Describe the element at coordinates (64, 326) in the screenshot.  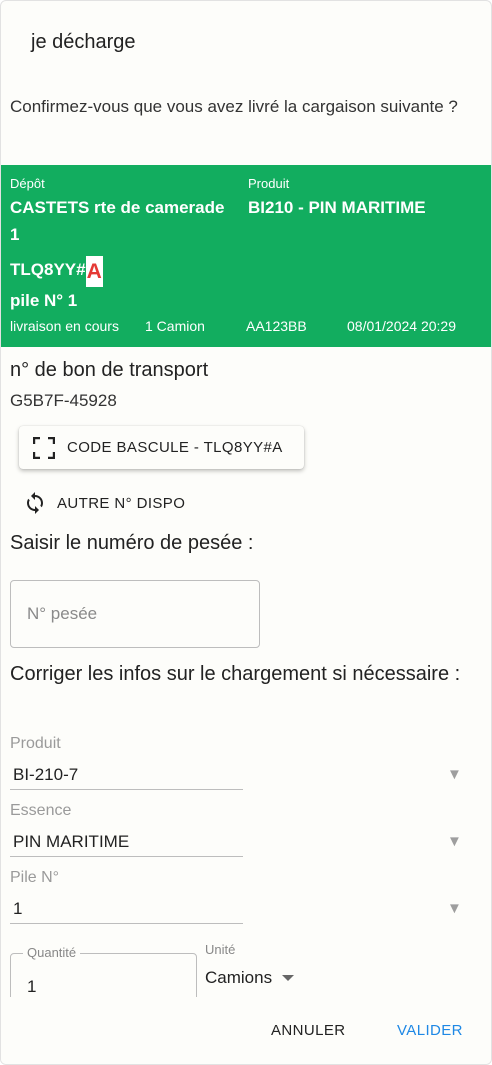
I see `delivery-status: livraison en cours` at that location.